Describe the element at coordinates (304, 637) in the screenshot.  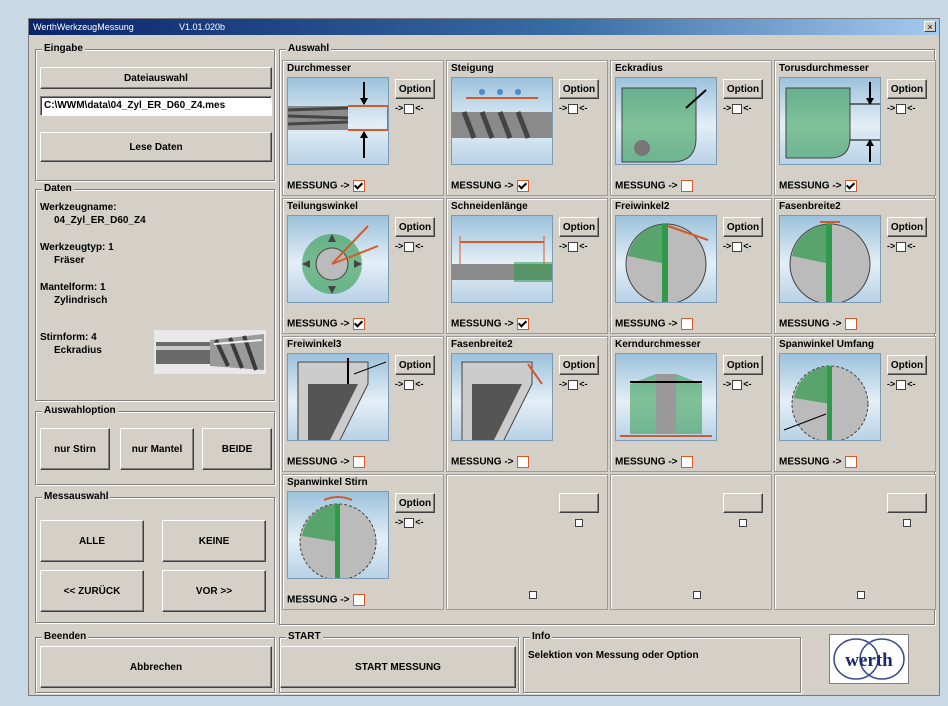
I see `start-label: START` at that location.